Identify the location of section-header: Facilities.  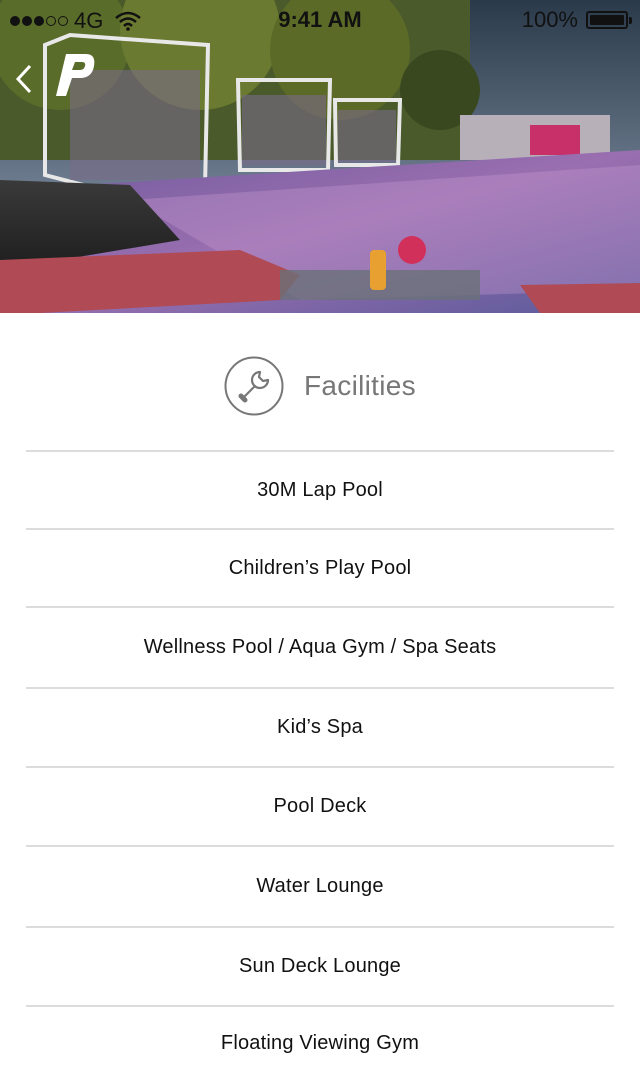
(320, 386).